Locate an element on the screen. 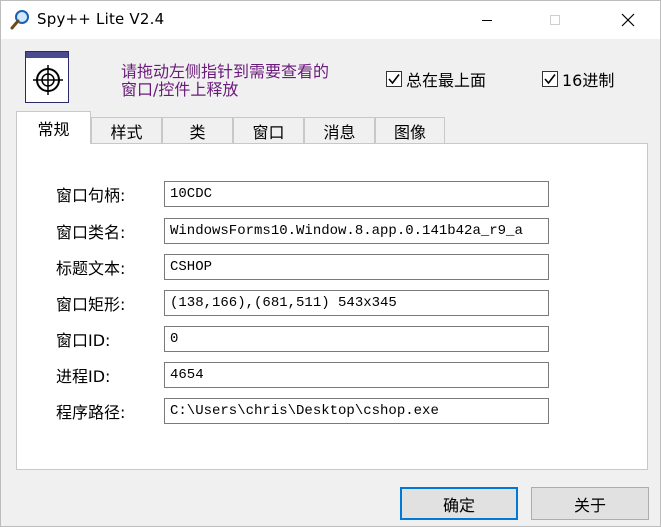 The width and height of the screenshot is (661, 527). tab-style: 样式 is located at coordinates (126, 130).